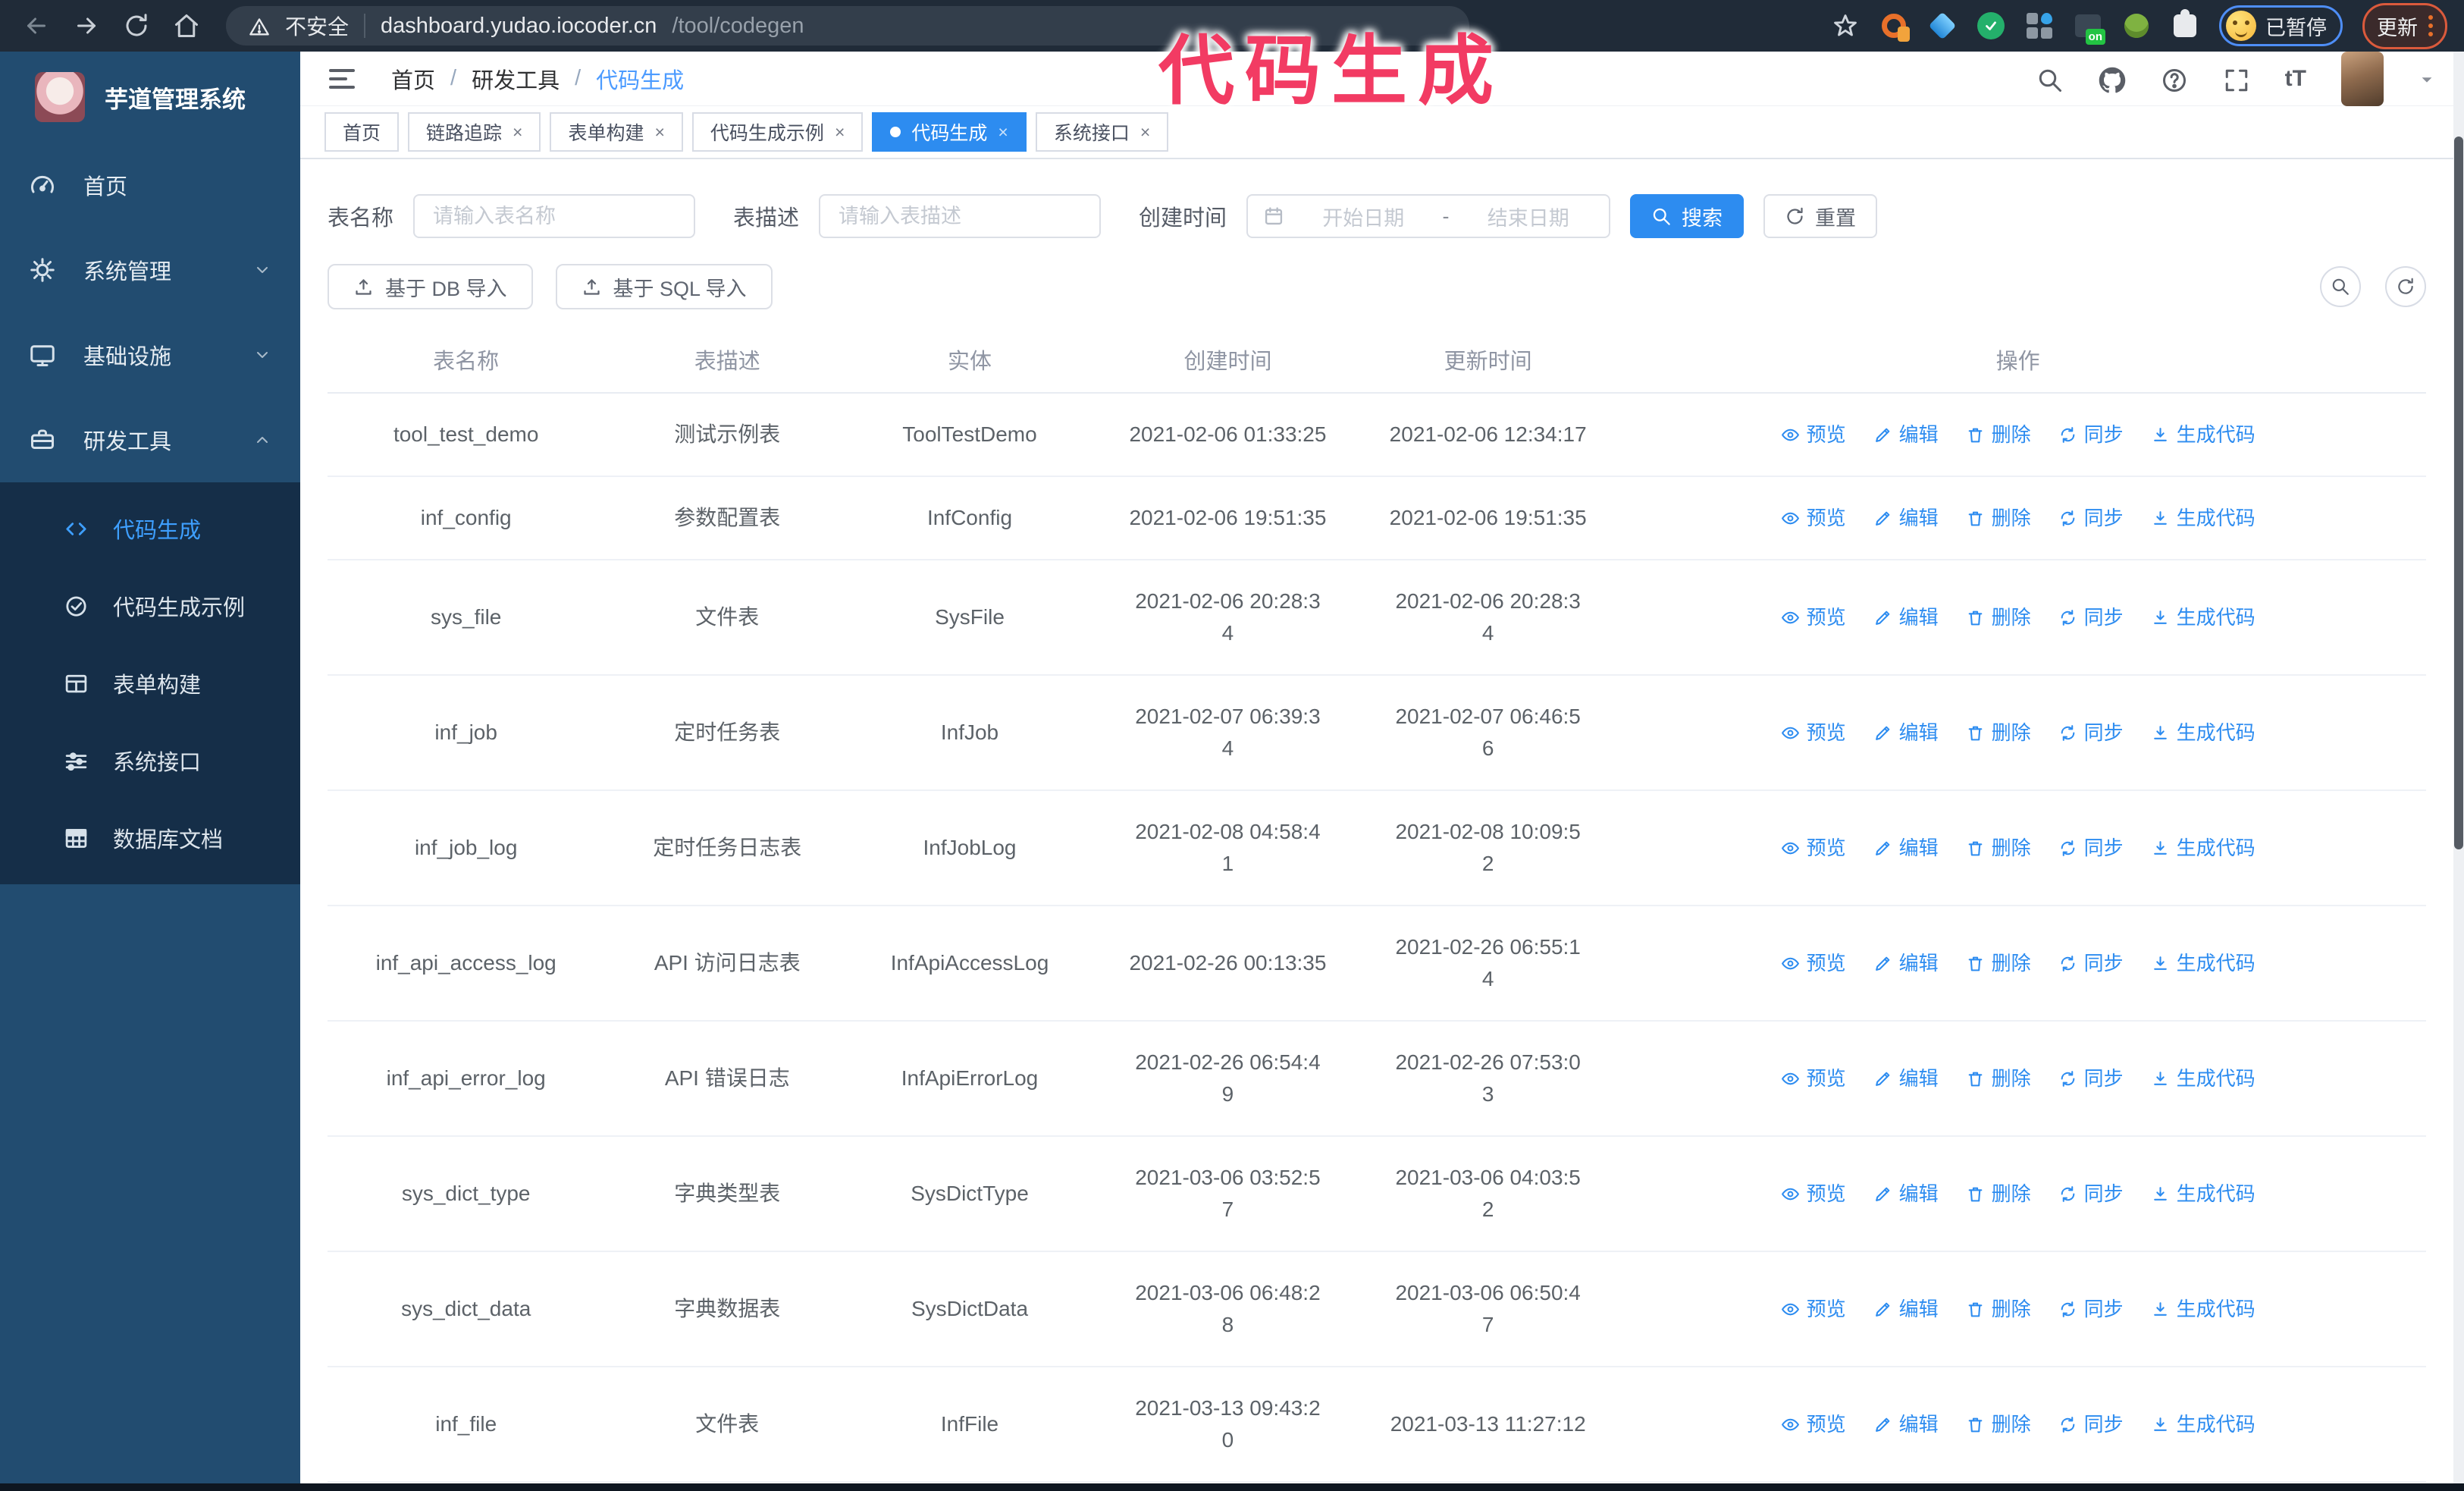 Image resolution: width=2464 pixels, height=1491 pixels. Describe the element at coordinates (1895, 26) in the screenshot. I see `extension-orange-icon` at that location.